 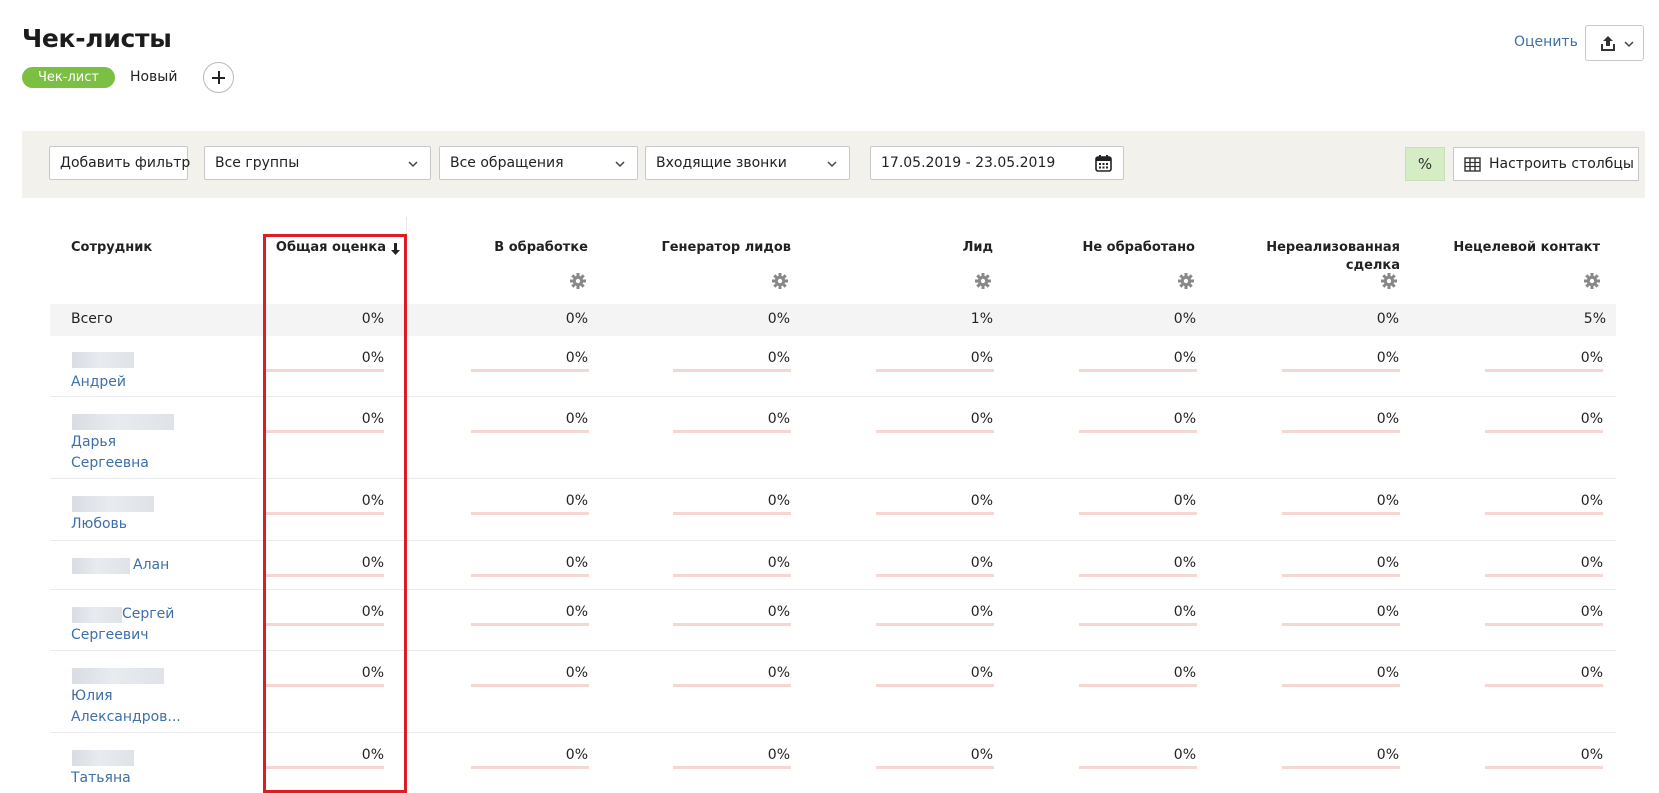 What do you see at coordinates (1505, 248) in the screenshot?
I see `column-header-non-target-contact: Нецелевой контакт` at bounding box center [1505, 248].